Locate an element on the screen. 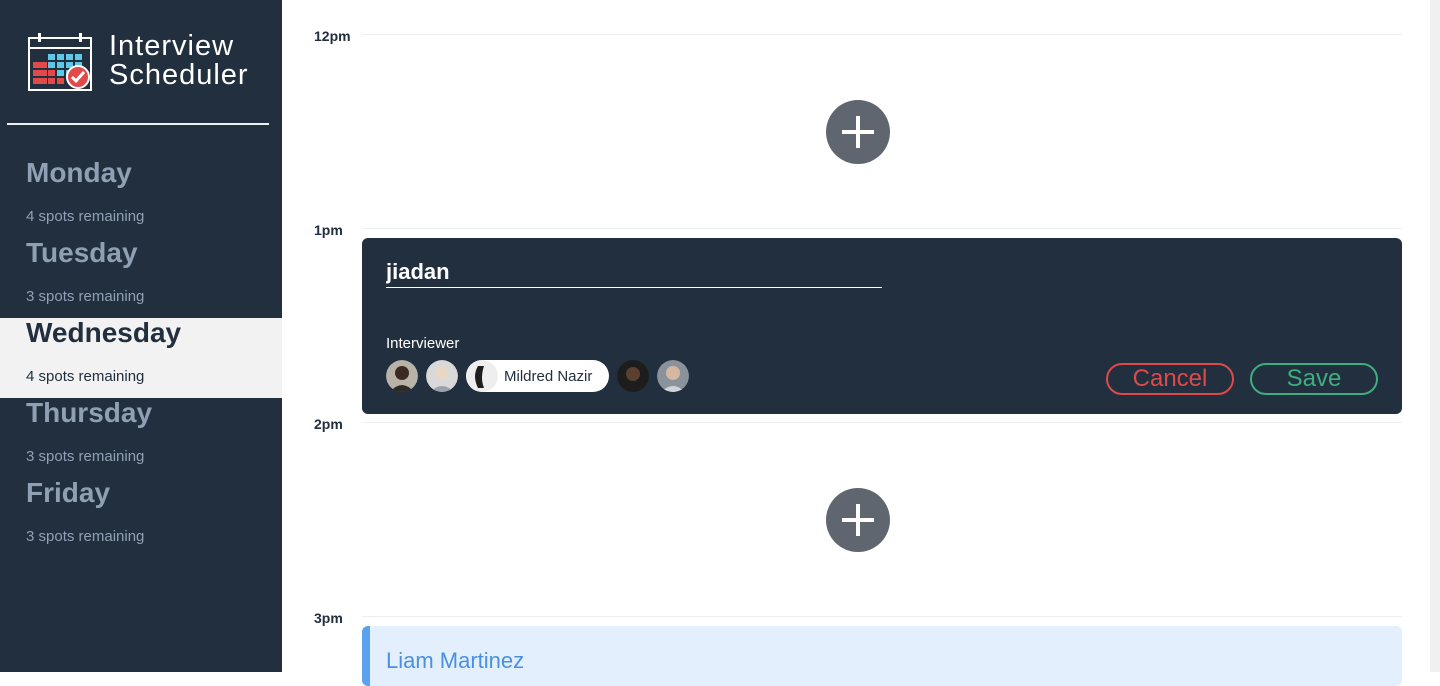  day-item-tuesday: Tuesday 3 spots remaining is located at coordinates (141, 277).